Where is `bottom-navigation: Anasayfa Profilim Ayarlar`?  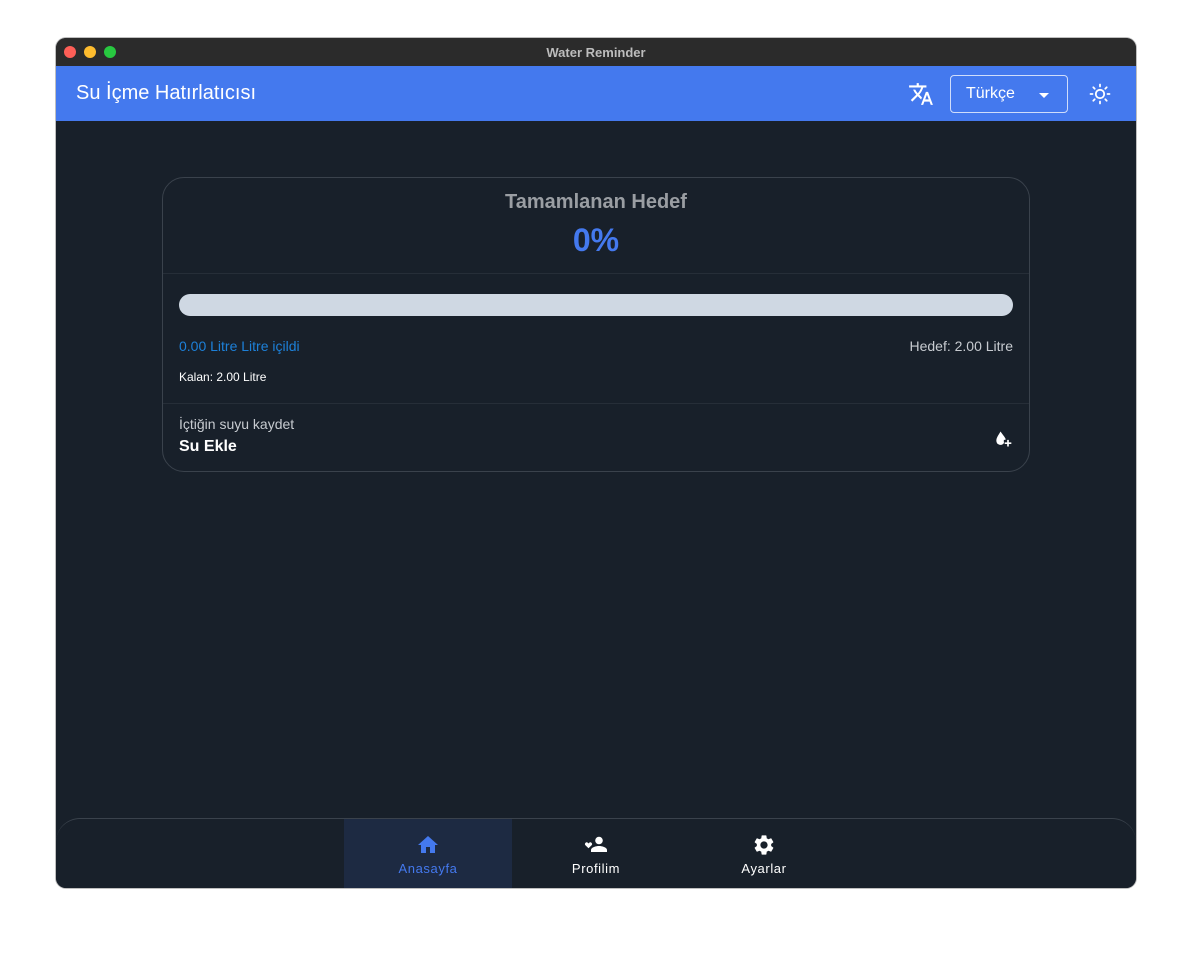 bottom-navigation: Anasayfa Profilim Ayarlar is located at coordinates (596, 853).